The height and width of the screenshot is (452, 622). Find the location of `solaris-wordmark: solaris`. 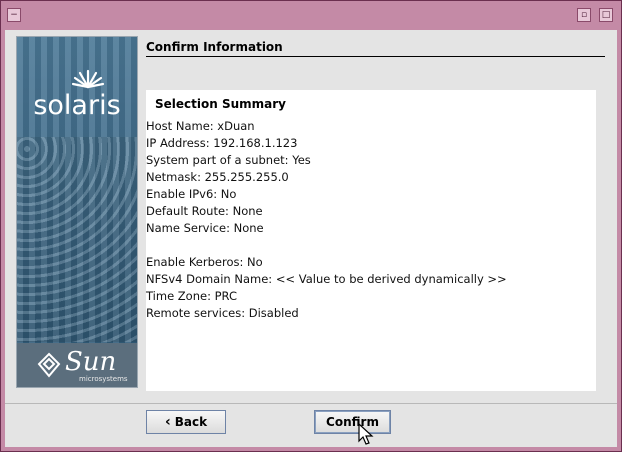

solaris-wordmark: solaris is located at coordinates (77, 105).